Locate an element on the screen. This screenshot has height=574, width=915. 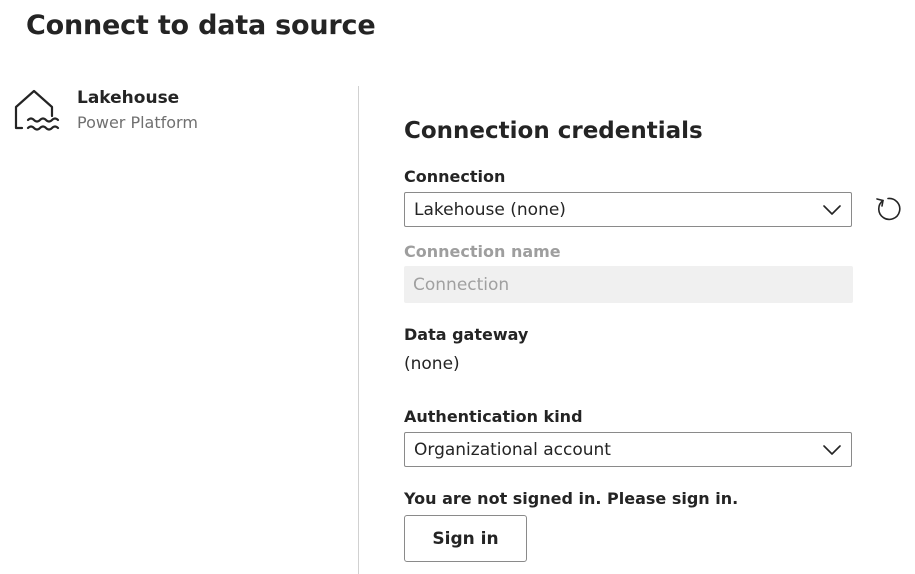
refresh-icon is located at coordinates (888, 209).